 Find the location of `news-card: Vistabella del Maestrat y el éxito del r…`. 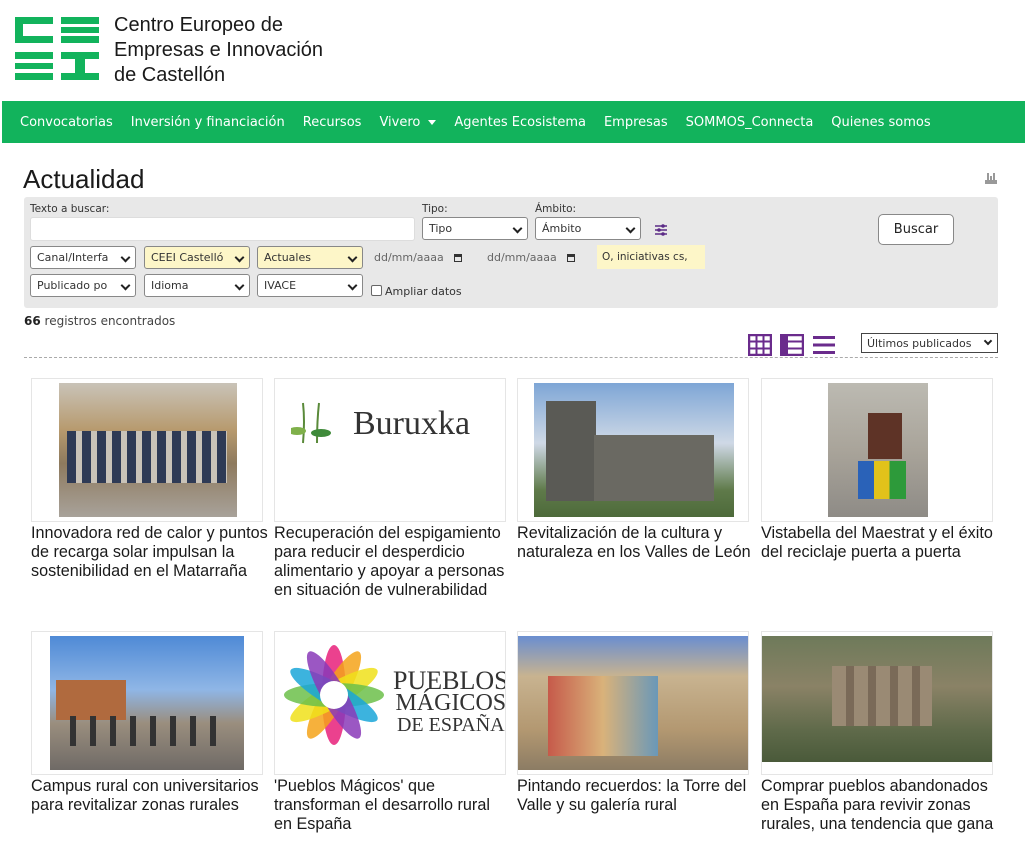

news-card: Vistabella del Maestrat y el éxito del r… is located at coordinates (877, 470).